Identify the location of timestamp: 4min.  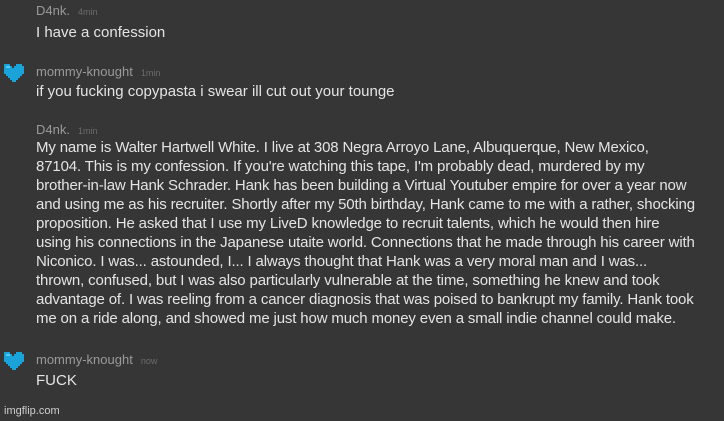
(87, 12).